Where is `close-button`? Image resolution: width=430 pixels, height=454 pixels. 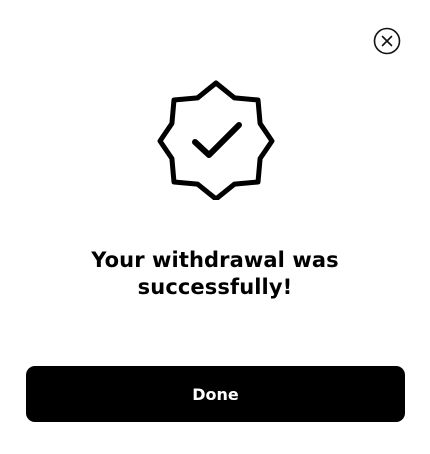 close-button is located at coordinates (387, 41).